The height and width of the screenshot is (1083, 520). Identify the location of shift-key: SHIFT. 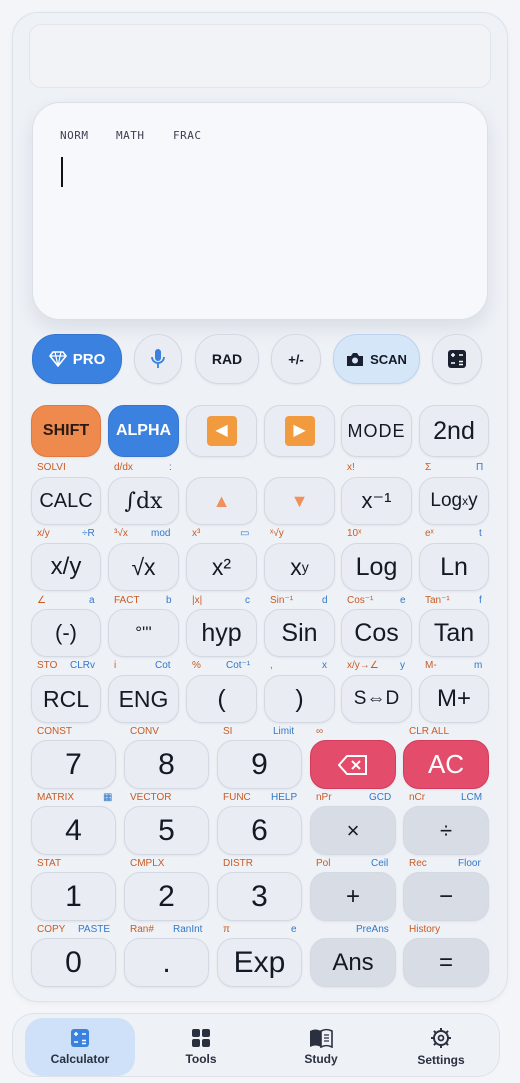
(66, 431).